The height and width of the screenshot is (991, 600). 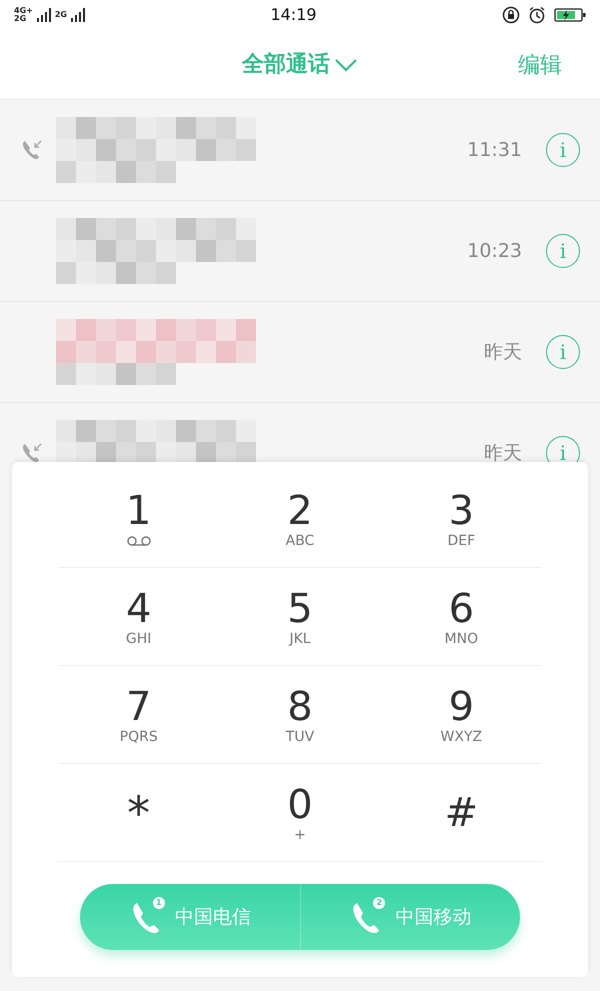 What do you see at coordinates (139, 518) in the screenshot?
I see `dial-key: 1` at bounding box center [139, 518].